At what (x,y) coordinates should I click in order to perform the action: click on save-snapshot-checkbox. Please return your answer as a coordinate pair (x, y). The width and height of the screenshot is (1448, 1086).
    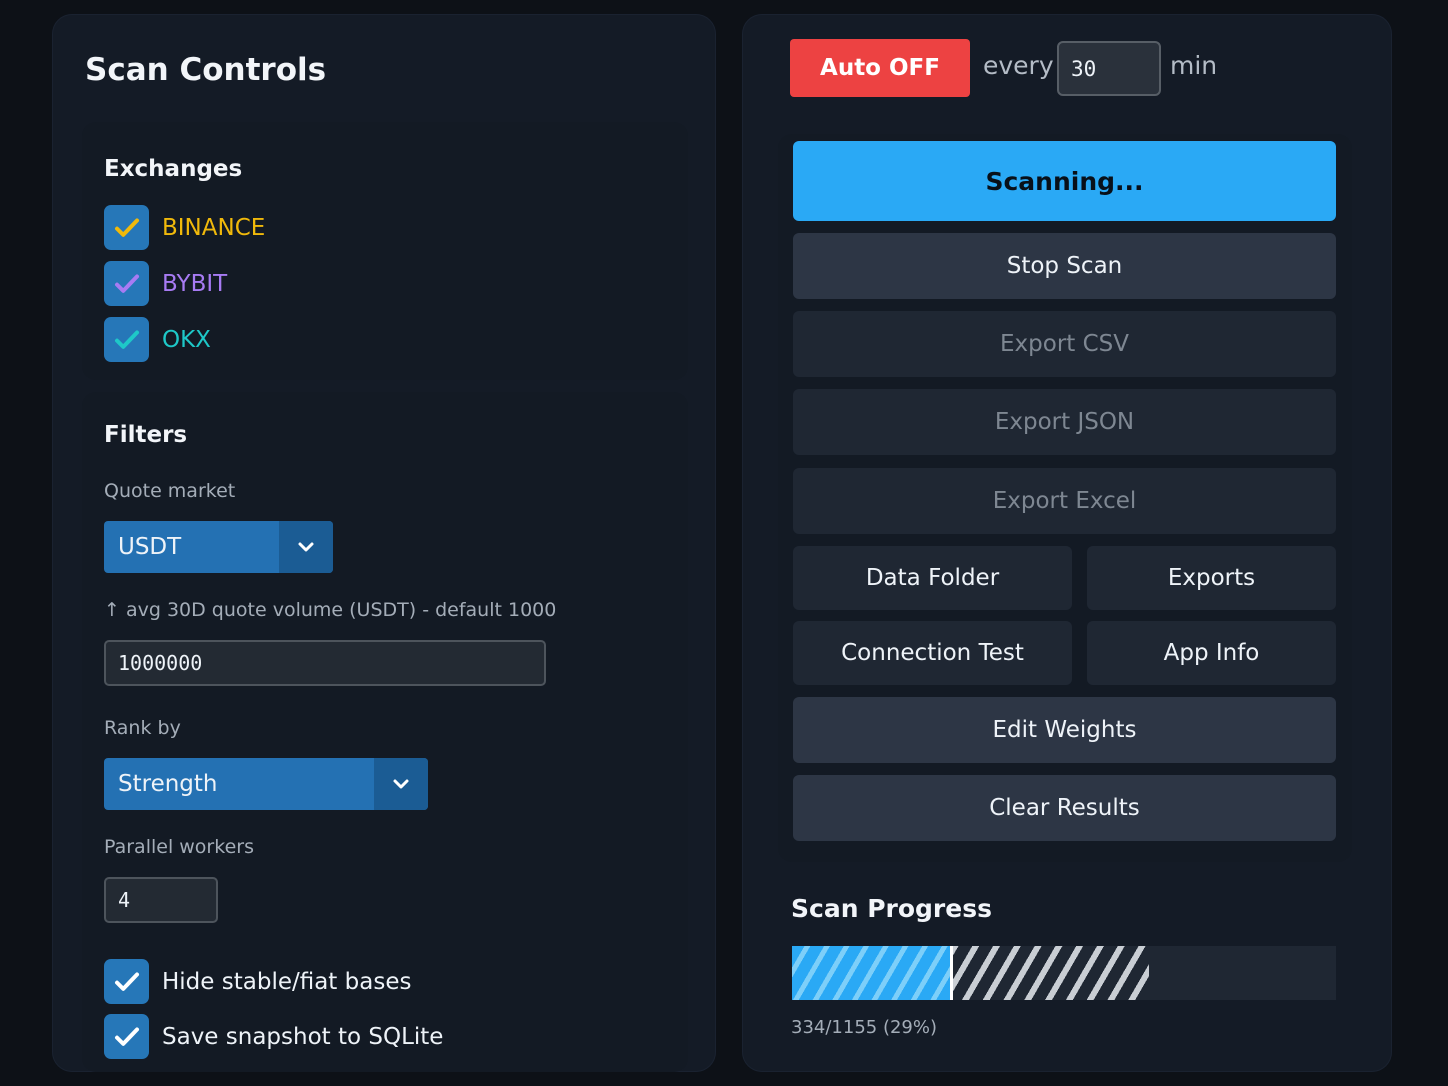
    Looking at the image, I should click on (126, 1036).